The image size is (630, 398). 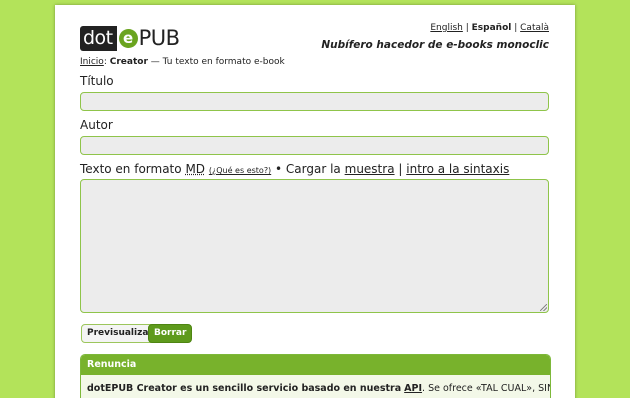 What do you see at coordinates (370, 169) in the screenshot?
I see `sample-link: muestra` at bounding box center [370, 169].